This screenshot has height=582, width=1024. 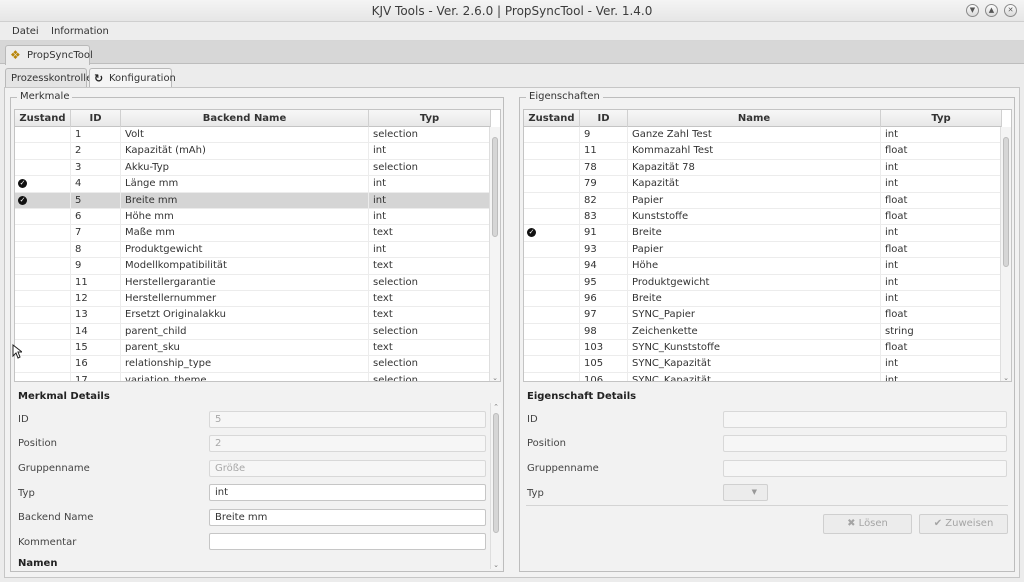 What do you see at coordinates (535, 493) in the screenshot?
I see `eigenschaft-typ-label: Typ` at bounding box center [535, 493].